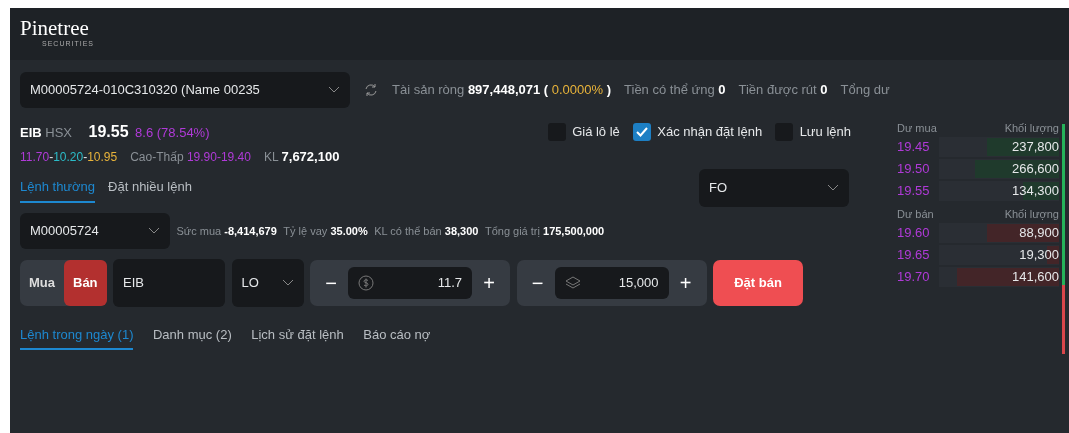 Image resolution: width=1069 pixels, height=433 pixels. I want to click on account-stat: KL có thể bán 38,300, so click(426, 231).